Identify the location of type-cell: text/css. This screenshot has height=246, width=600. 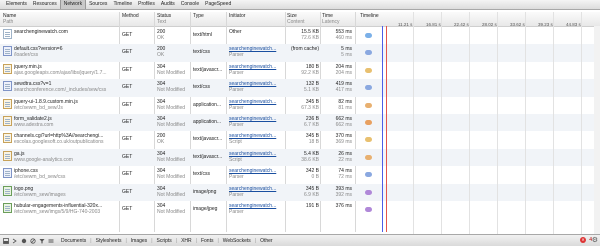
(201, 87).